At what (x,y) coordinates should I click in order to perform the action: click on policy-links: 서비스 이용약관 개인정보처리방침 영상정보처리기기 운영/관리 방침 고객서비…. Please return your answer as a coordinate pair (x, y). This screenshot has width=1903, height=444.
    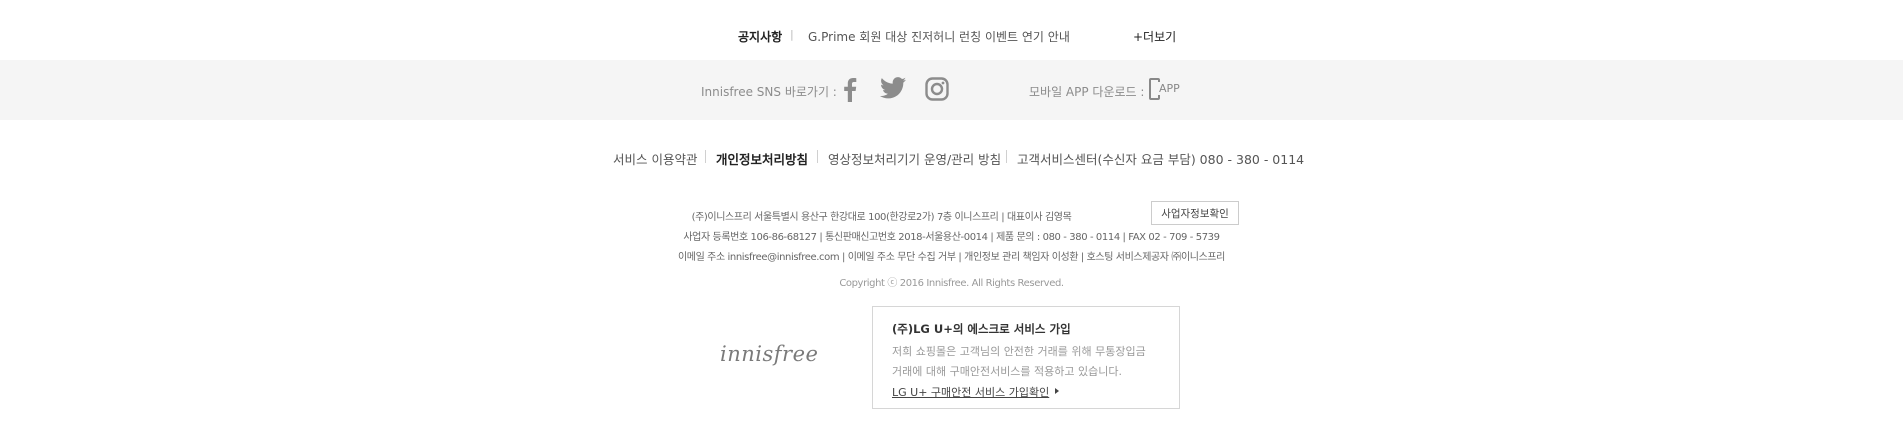
    Looking at the image, I should click on (951, 159).